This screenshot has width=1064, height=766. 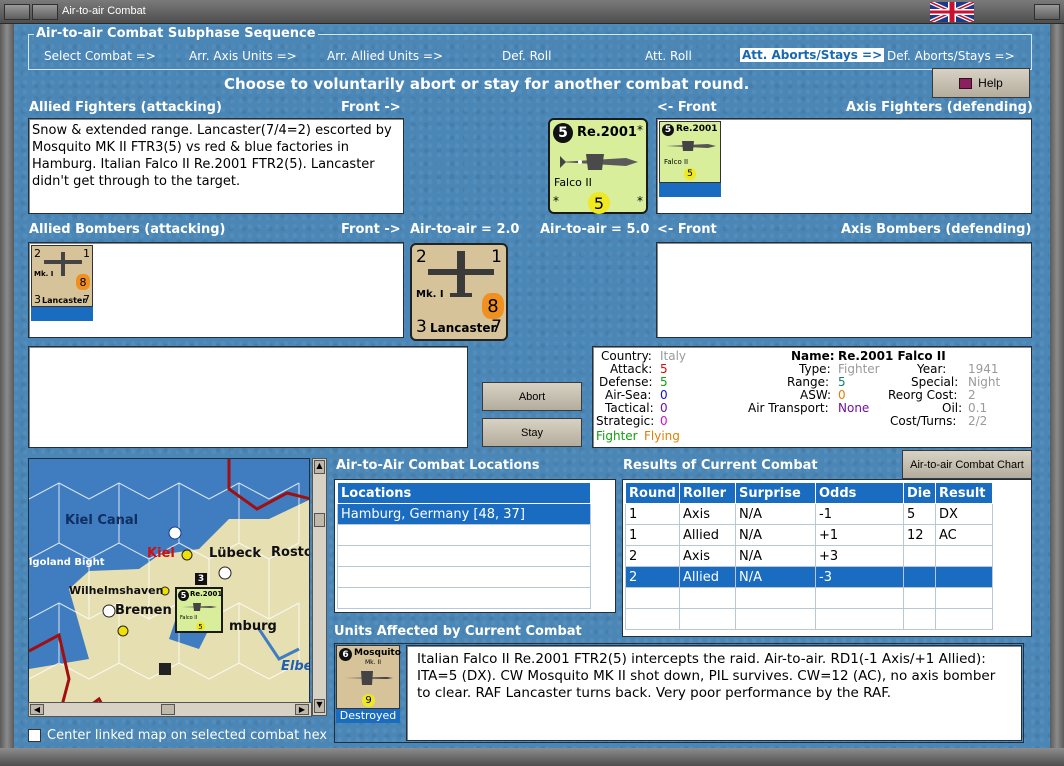 I want to click on lanc-name: Lancaster, so click(x=463, y=328).